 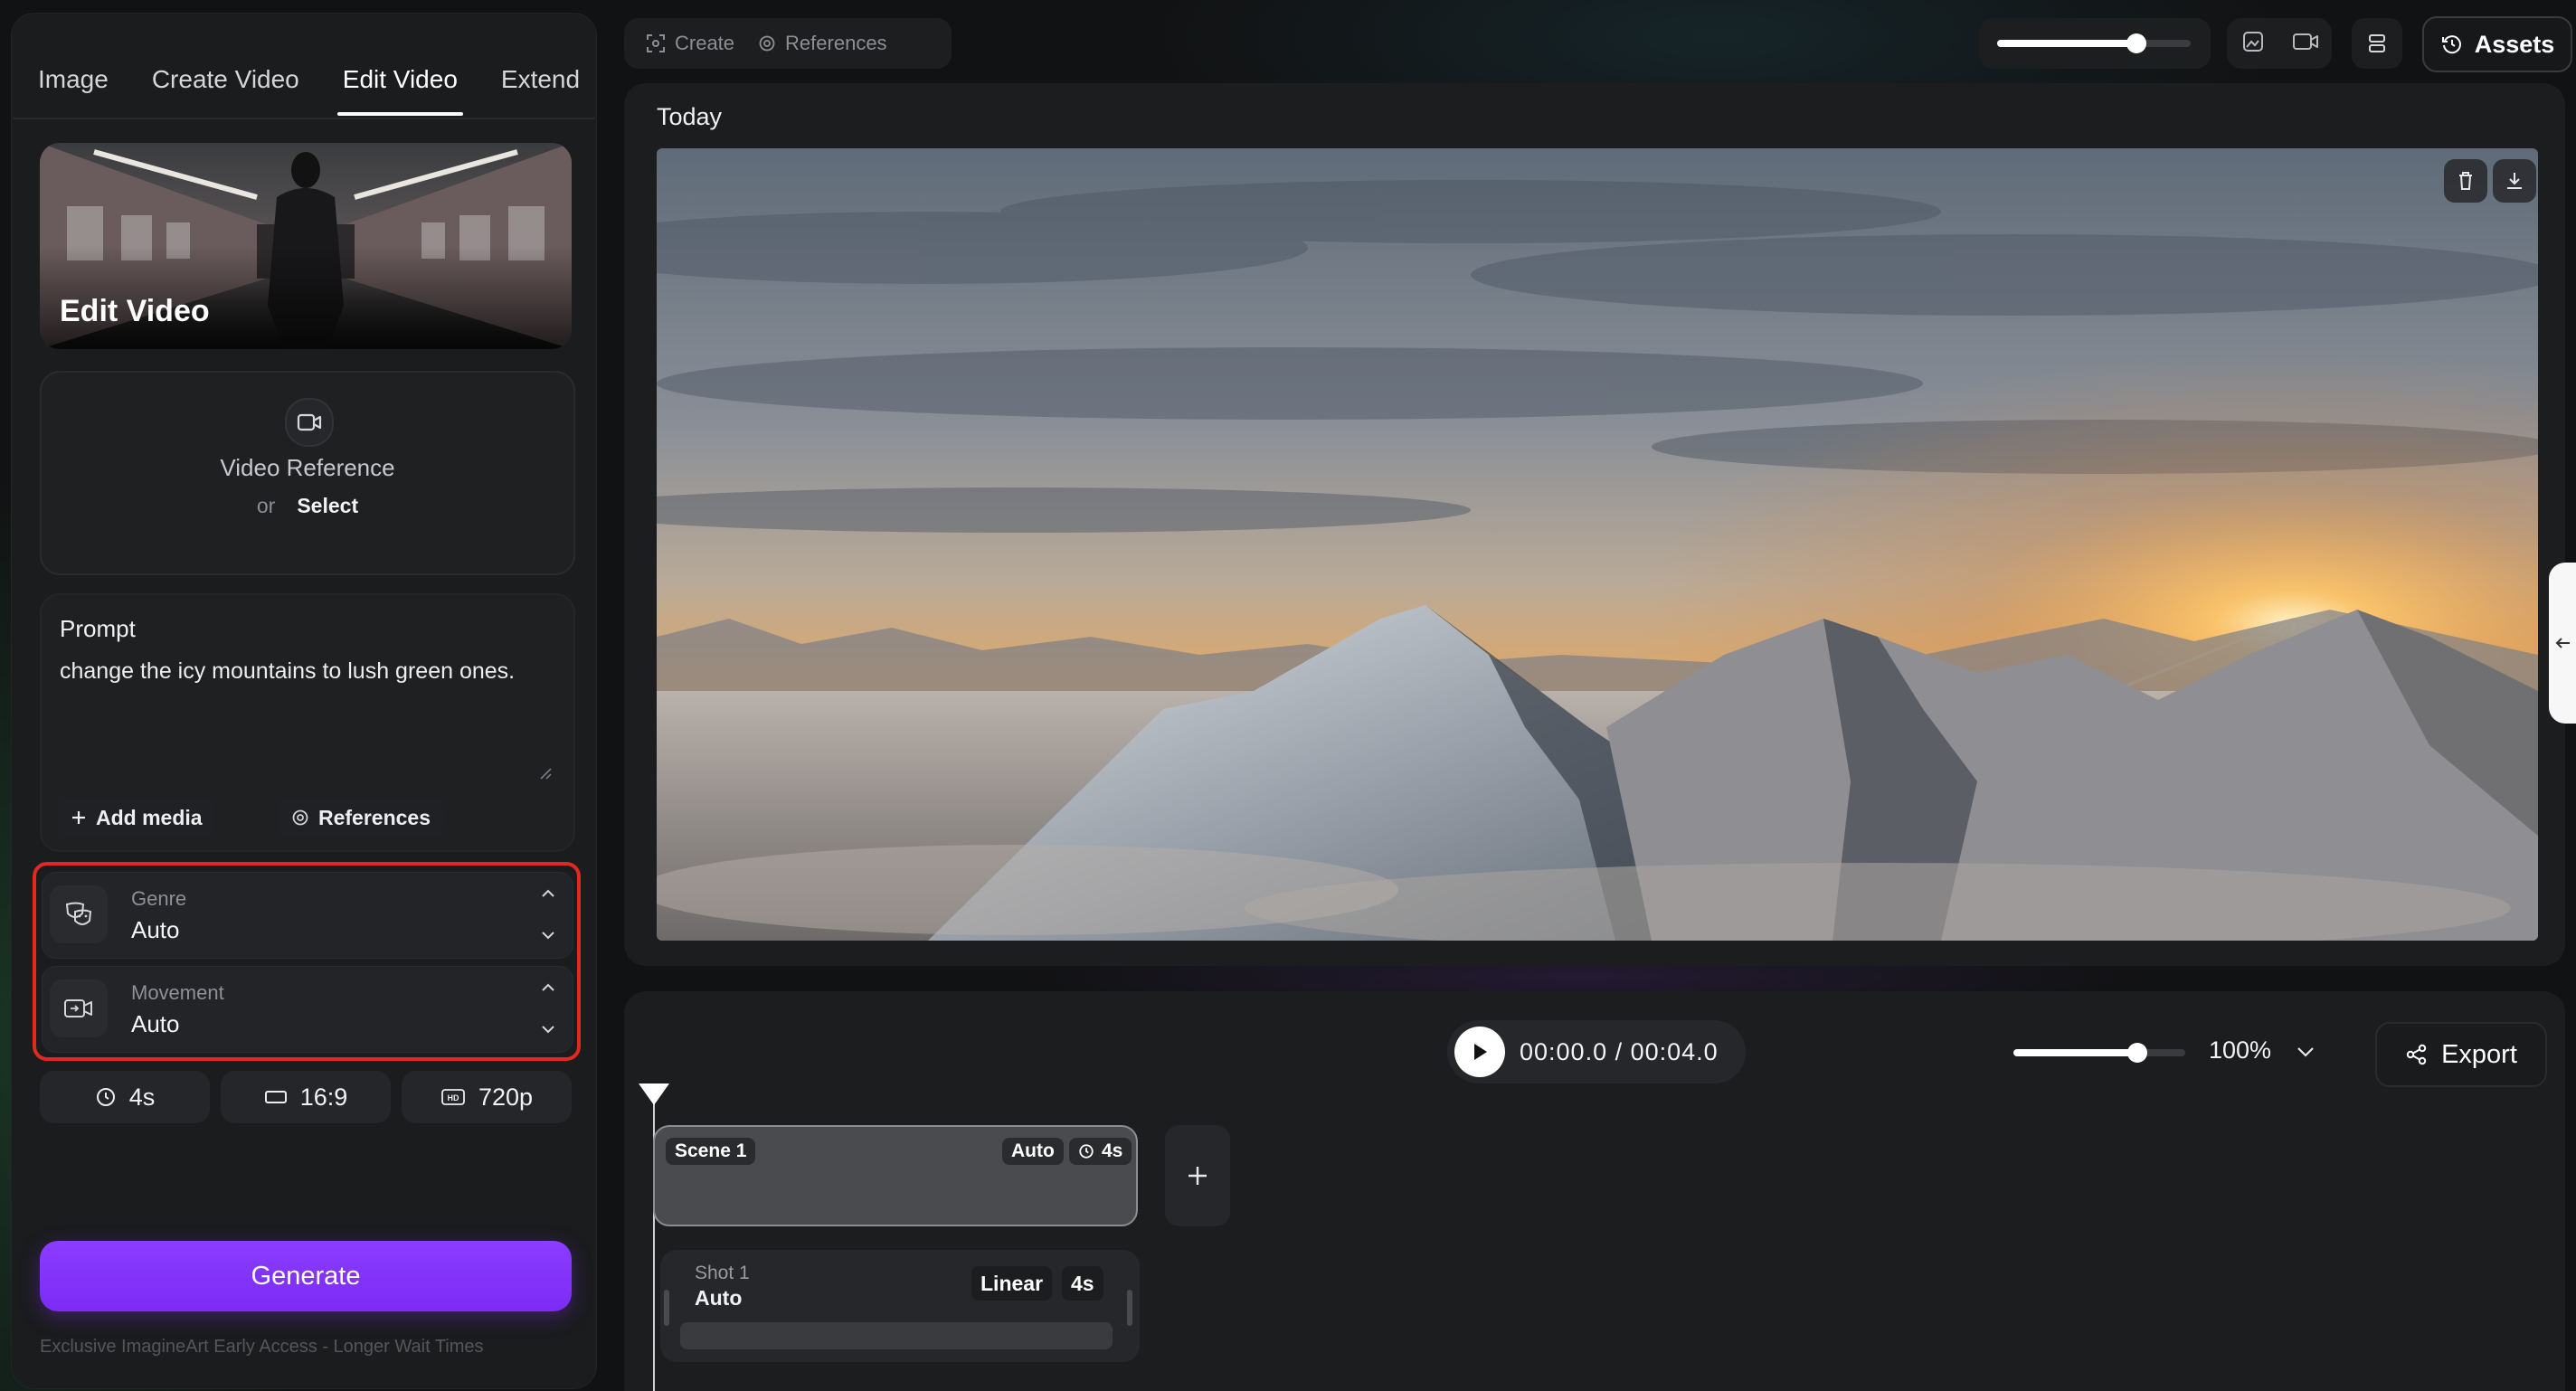 What do you see at coordinates (690, 116) in the screenshot?
I see `today-section-label: Today` at bounding box center [690, 116].